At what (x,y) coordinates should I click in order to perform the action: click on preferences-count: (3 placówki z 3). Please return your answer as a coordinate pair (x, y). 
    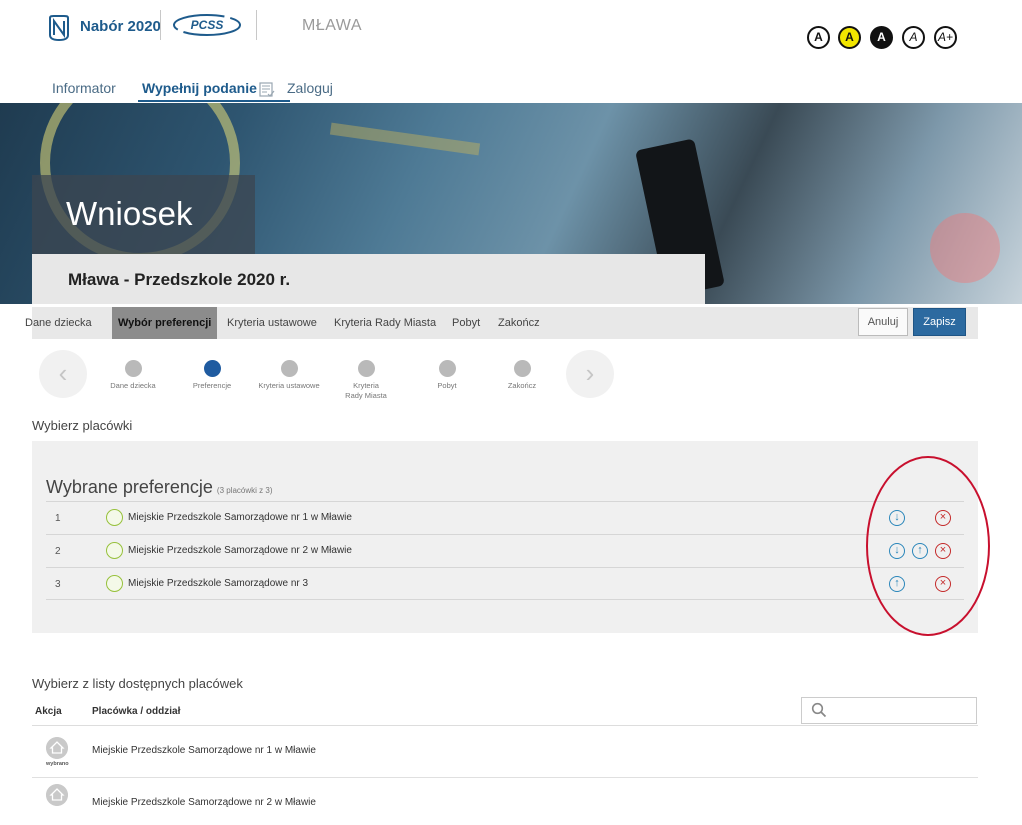
    Looking at the image, I should click on (244, 490).